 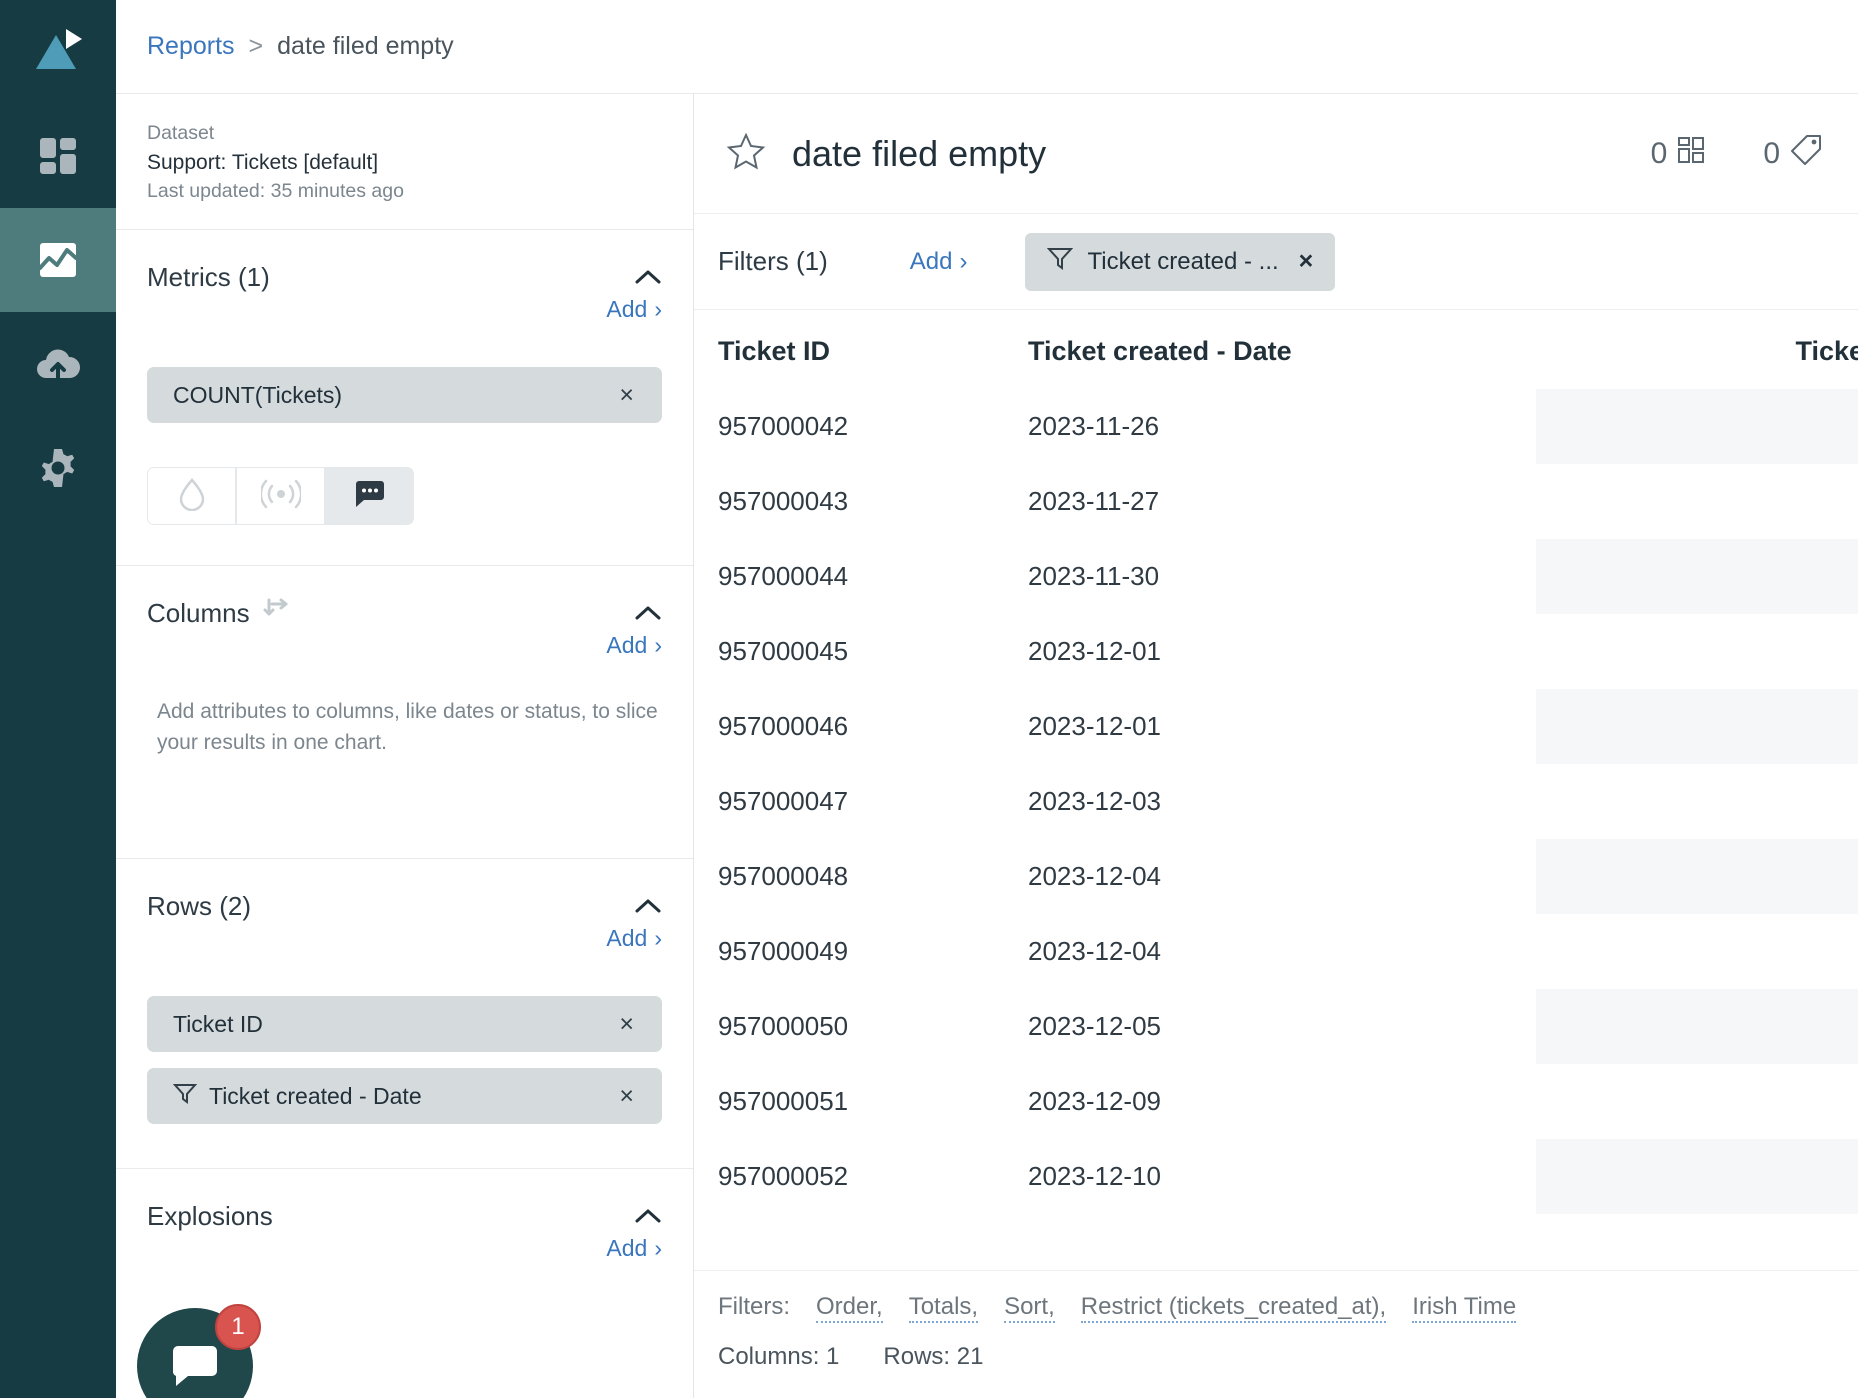 What do you see at coordinates (1288, 1101) in the screenshot?
I see `table-row: 957000051 2023-12-09 1` at bounding box center [1288, 1101].